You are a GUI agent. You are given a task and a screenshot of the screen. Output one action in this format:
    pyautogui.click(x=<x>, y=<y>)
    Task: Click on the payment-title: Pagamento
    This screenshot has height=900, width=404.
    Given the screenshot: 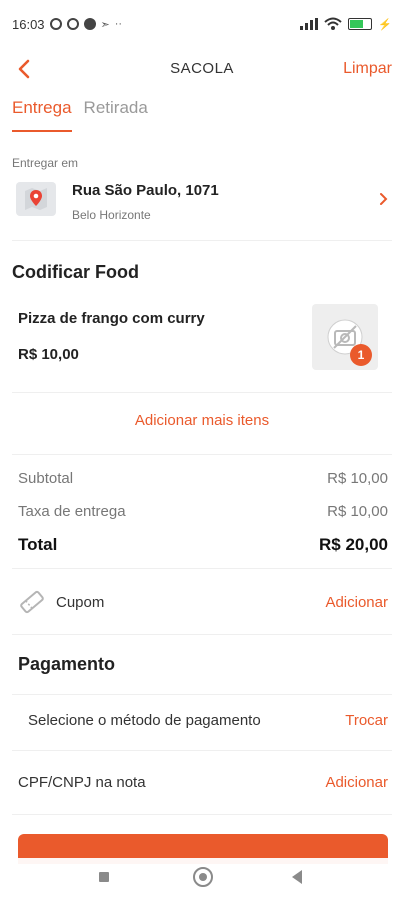 What is the action you would take?
    pyautogui.click(x=67, y=664)
    